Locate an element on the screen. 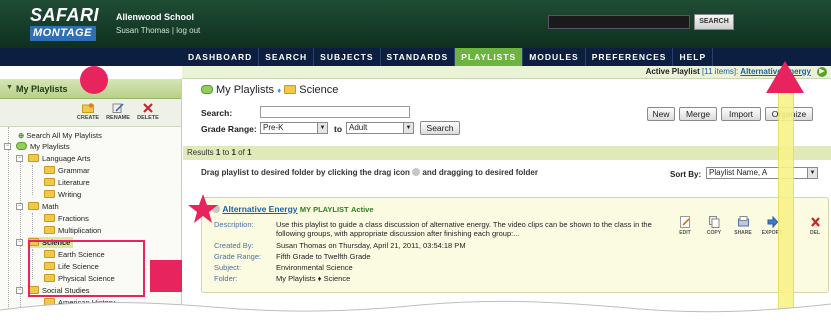 The image size is (831, 322). tree-label: Writing is located at coordinates (70, 194).